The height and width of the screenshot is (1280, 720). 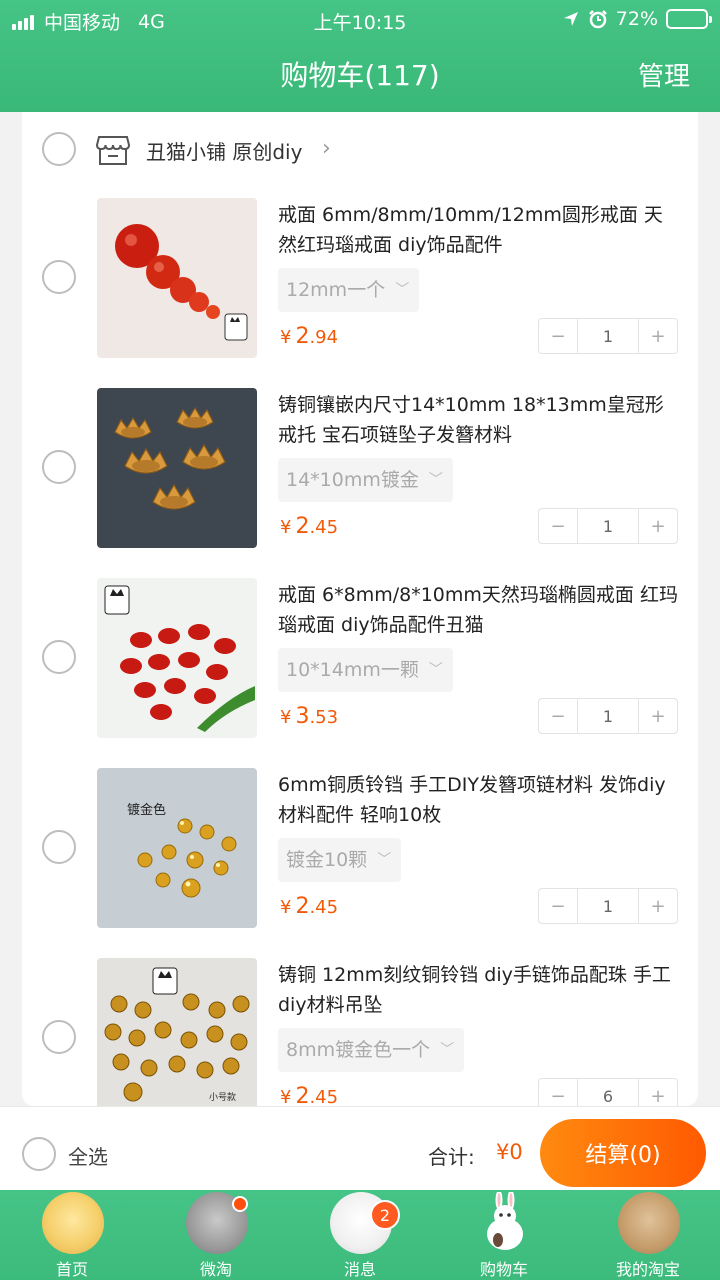 What do you see at coordinates (359, 1269) in the screenshot?
I see `tab-label: 消息` at bounding box center [359, 1269].